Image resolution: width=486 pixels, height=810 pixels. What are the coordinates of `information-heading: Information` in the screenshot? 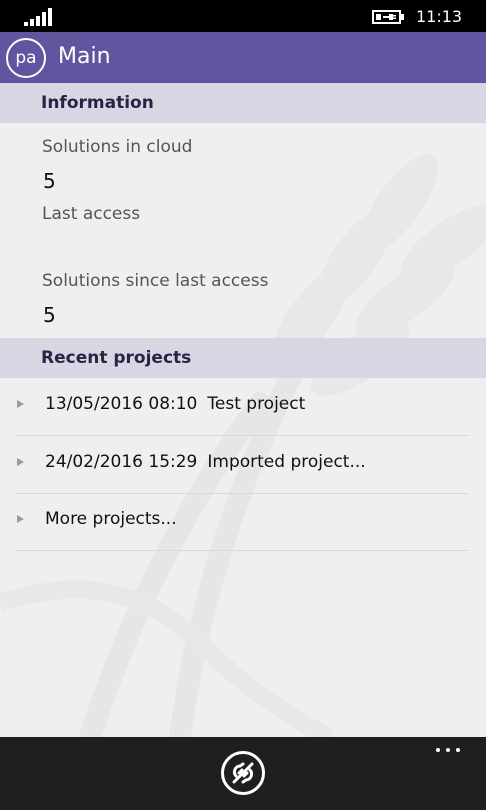 It's located at (97, 103).